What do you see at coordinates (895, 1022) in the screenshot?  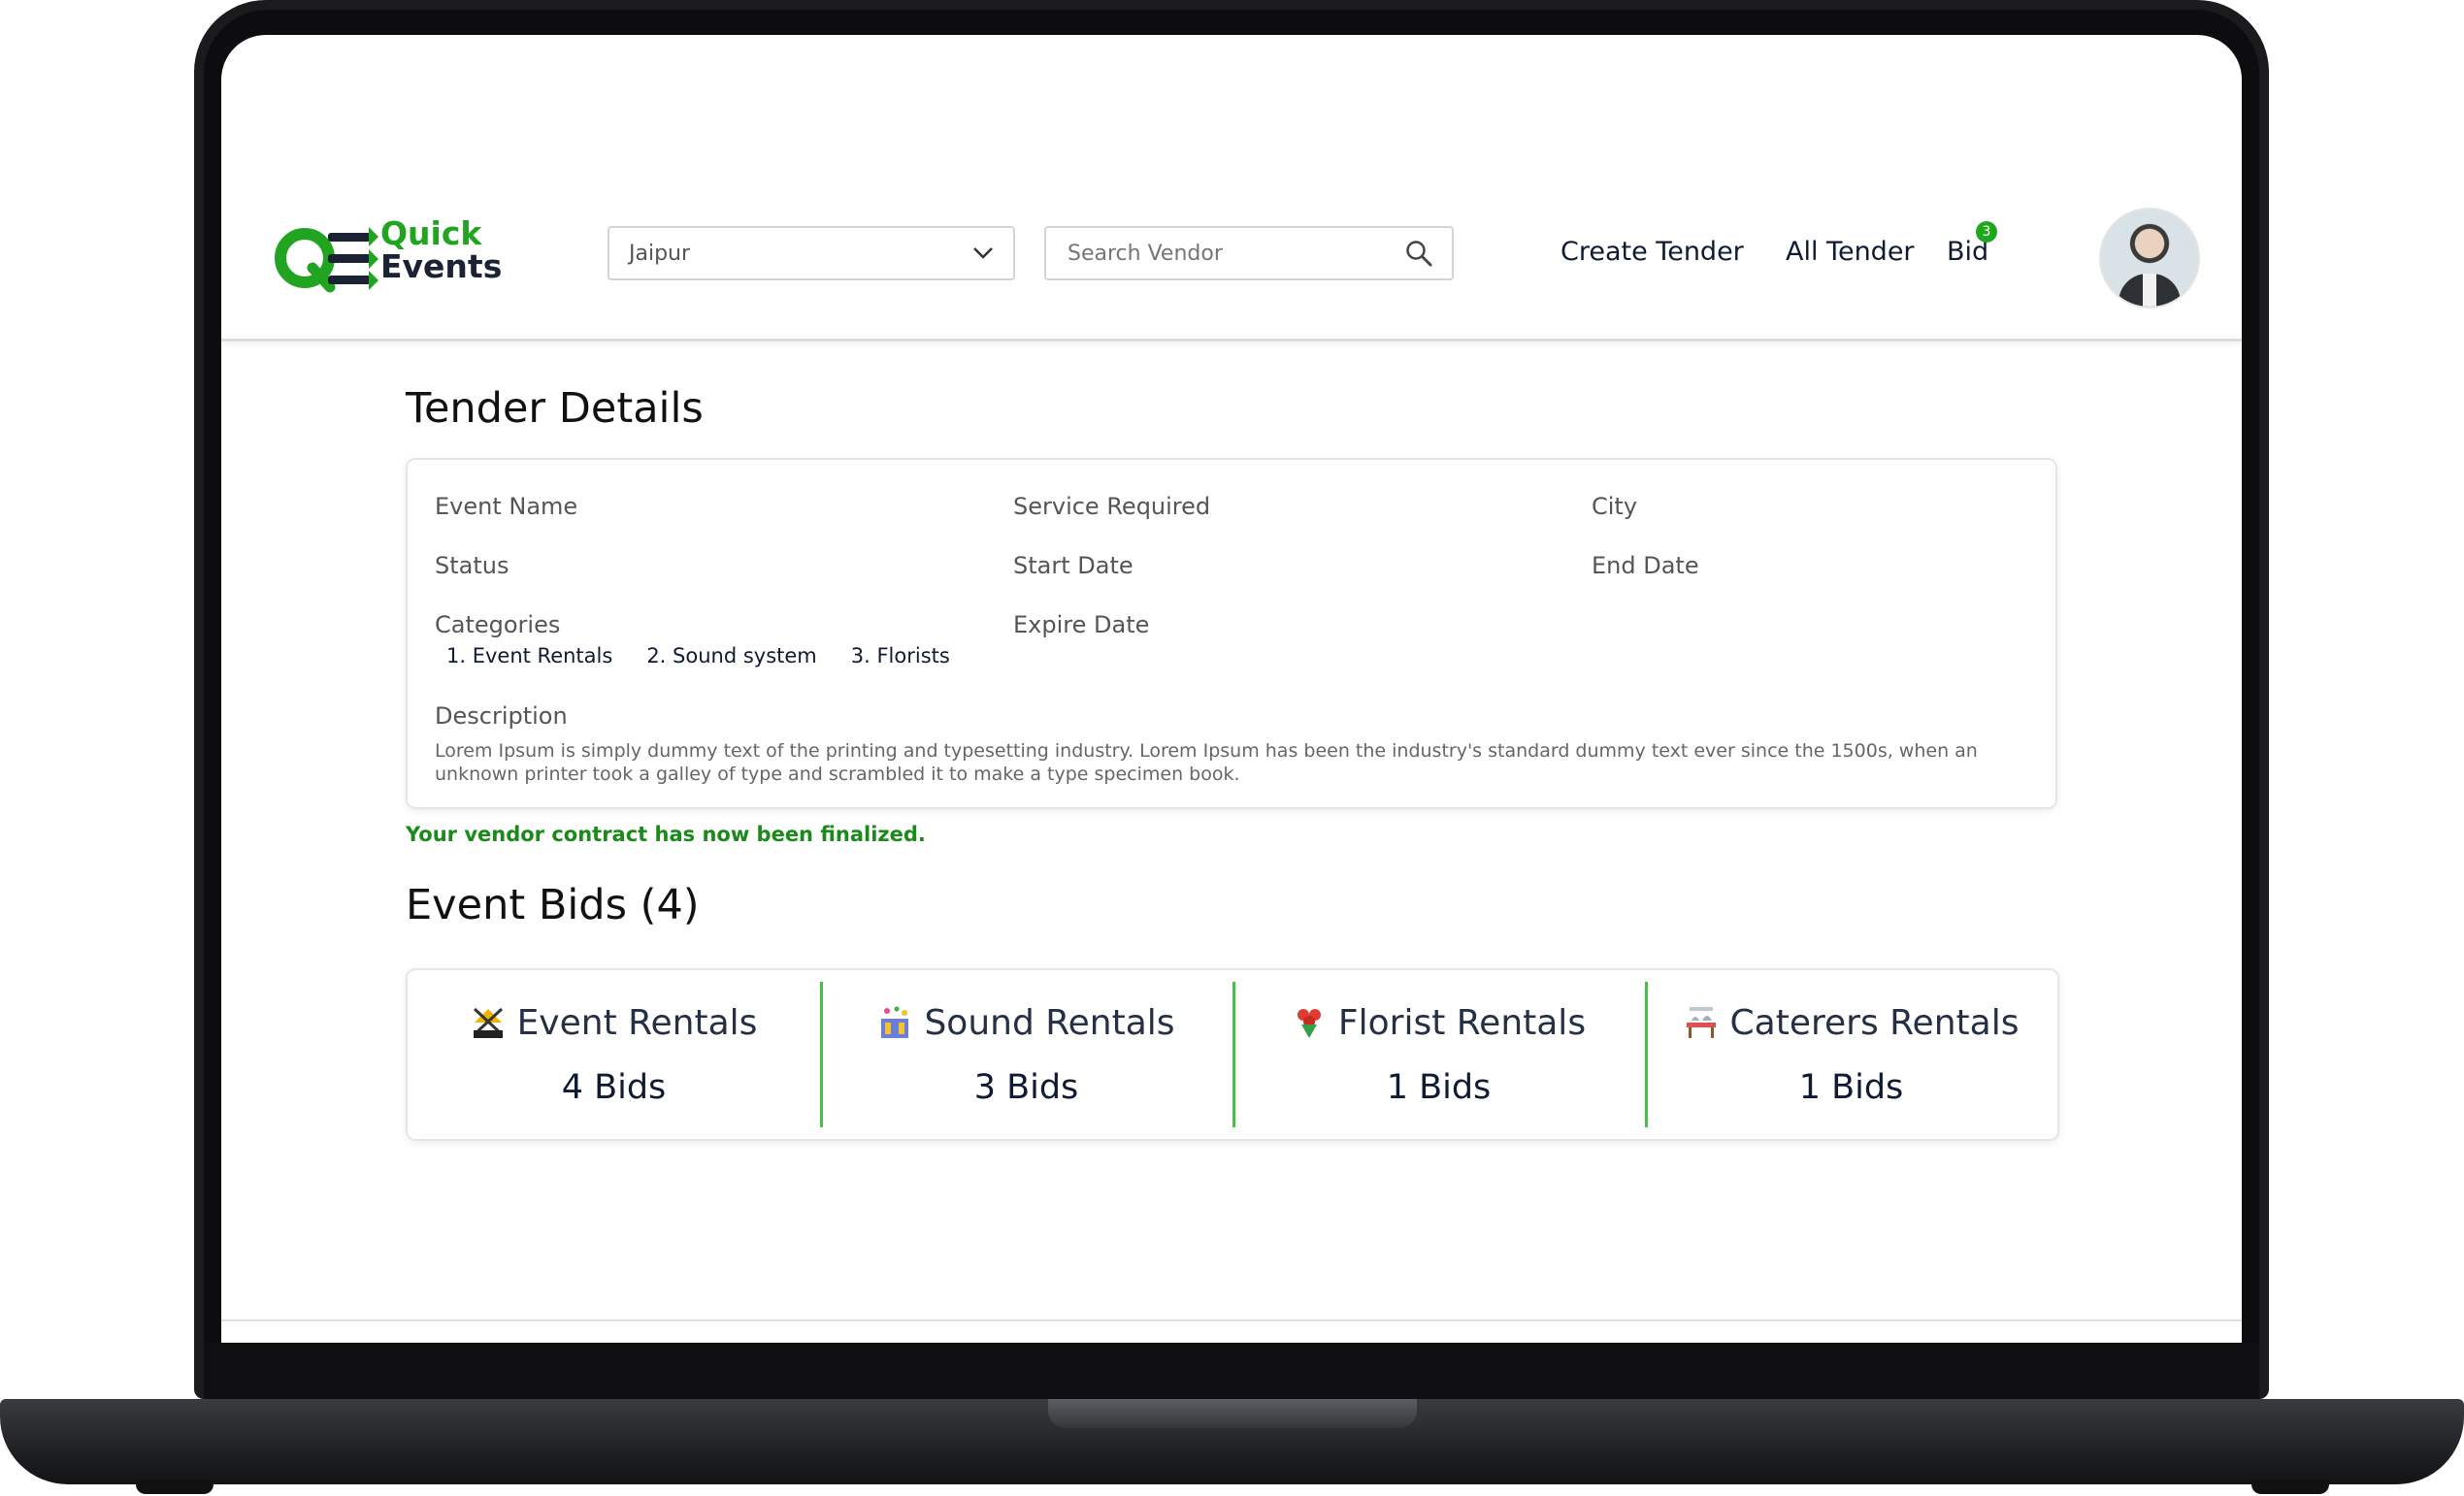 I see `speaker-icon` at bounding box center [895, 1022].